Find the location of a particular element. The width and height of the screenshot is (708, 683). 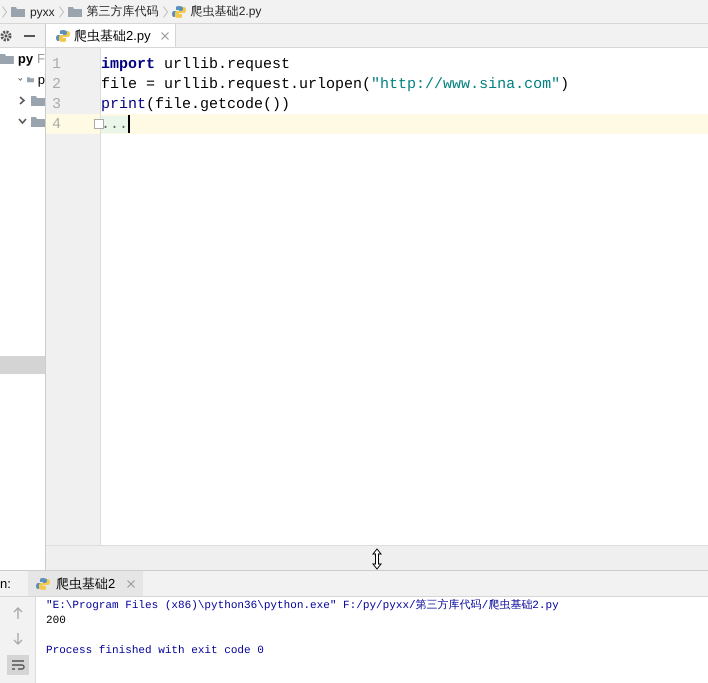

breadcrumb-item: 第三方库代码 is located at coordinates (113, 11).